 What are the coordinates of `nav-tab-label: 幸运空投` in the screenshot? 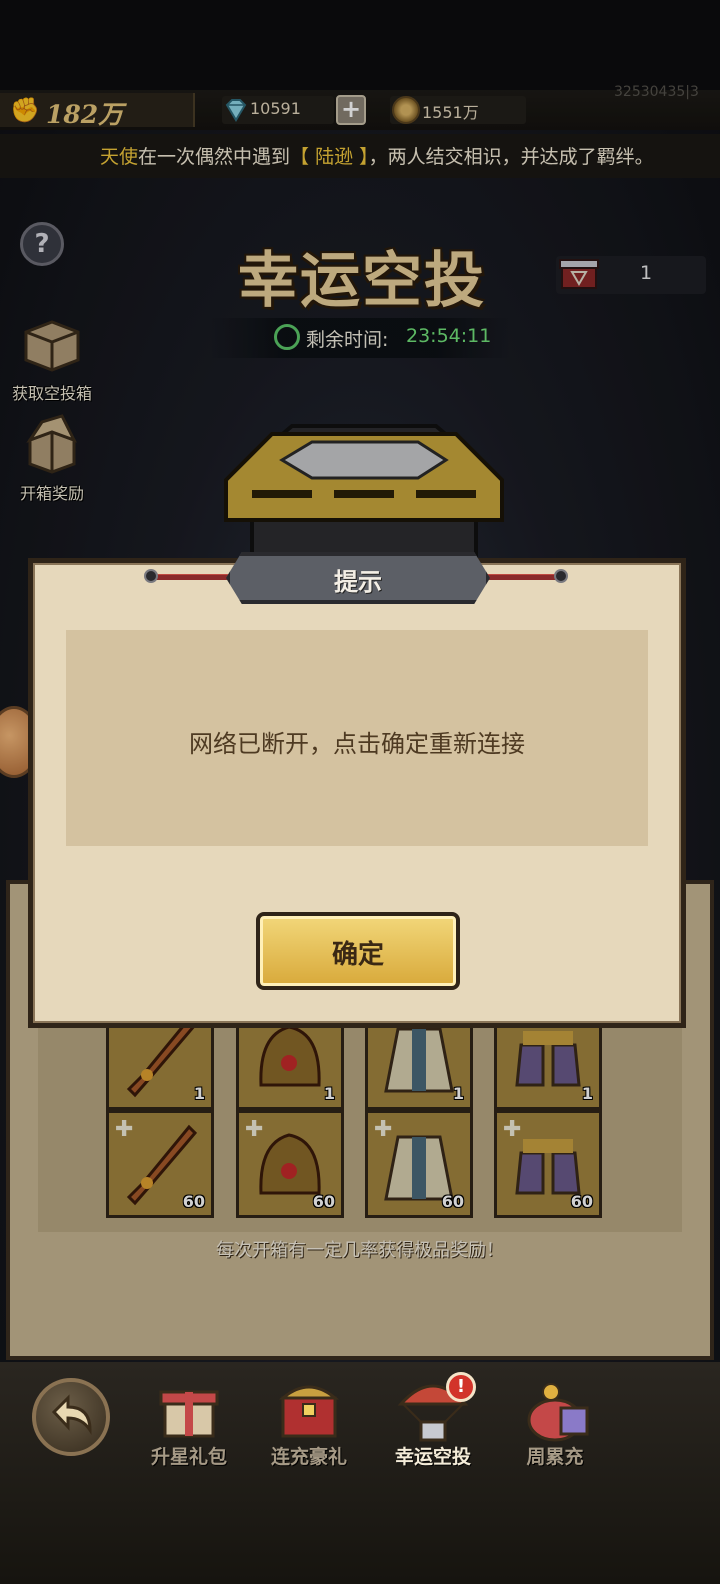 It's located at (432, 1457).